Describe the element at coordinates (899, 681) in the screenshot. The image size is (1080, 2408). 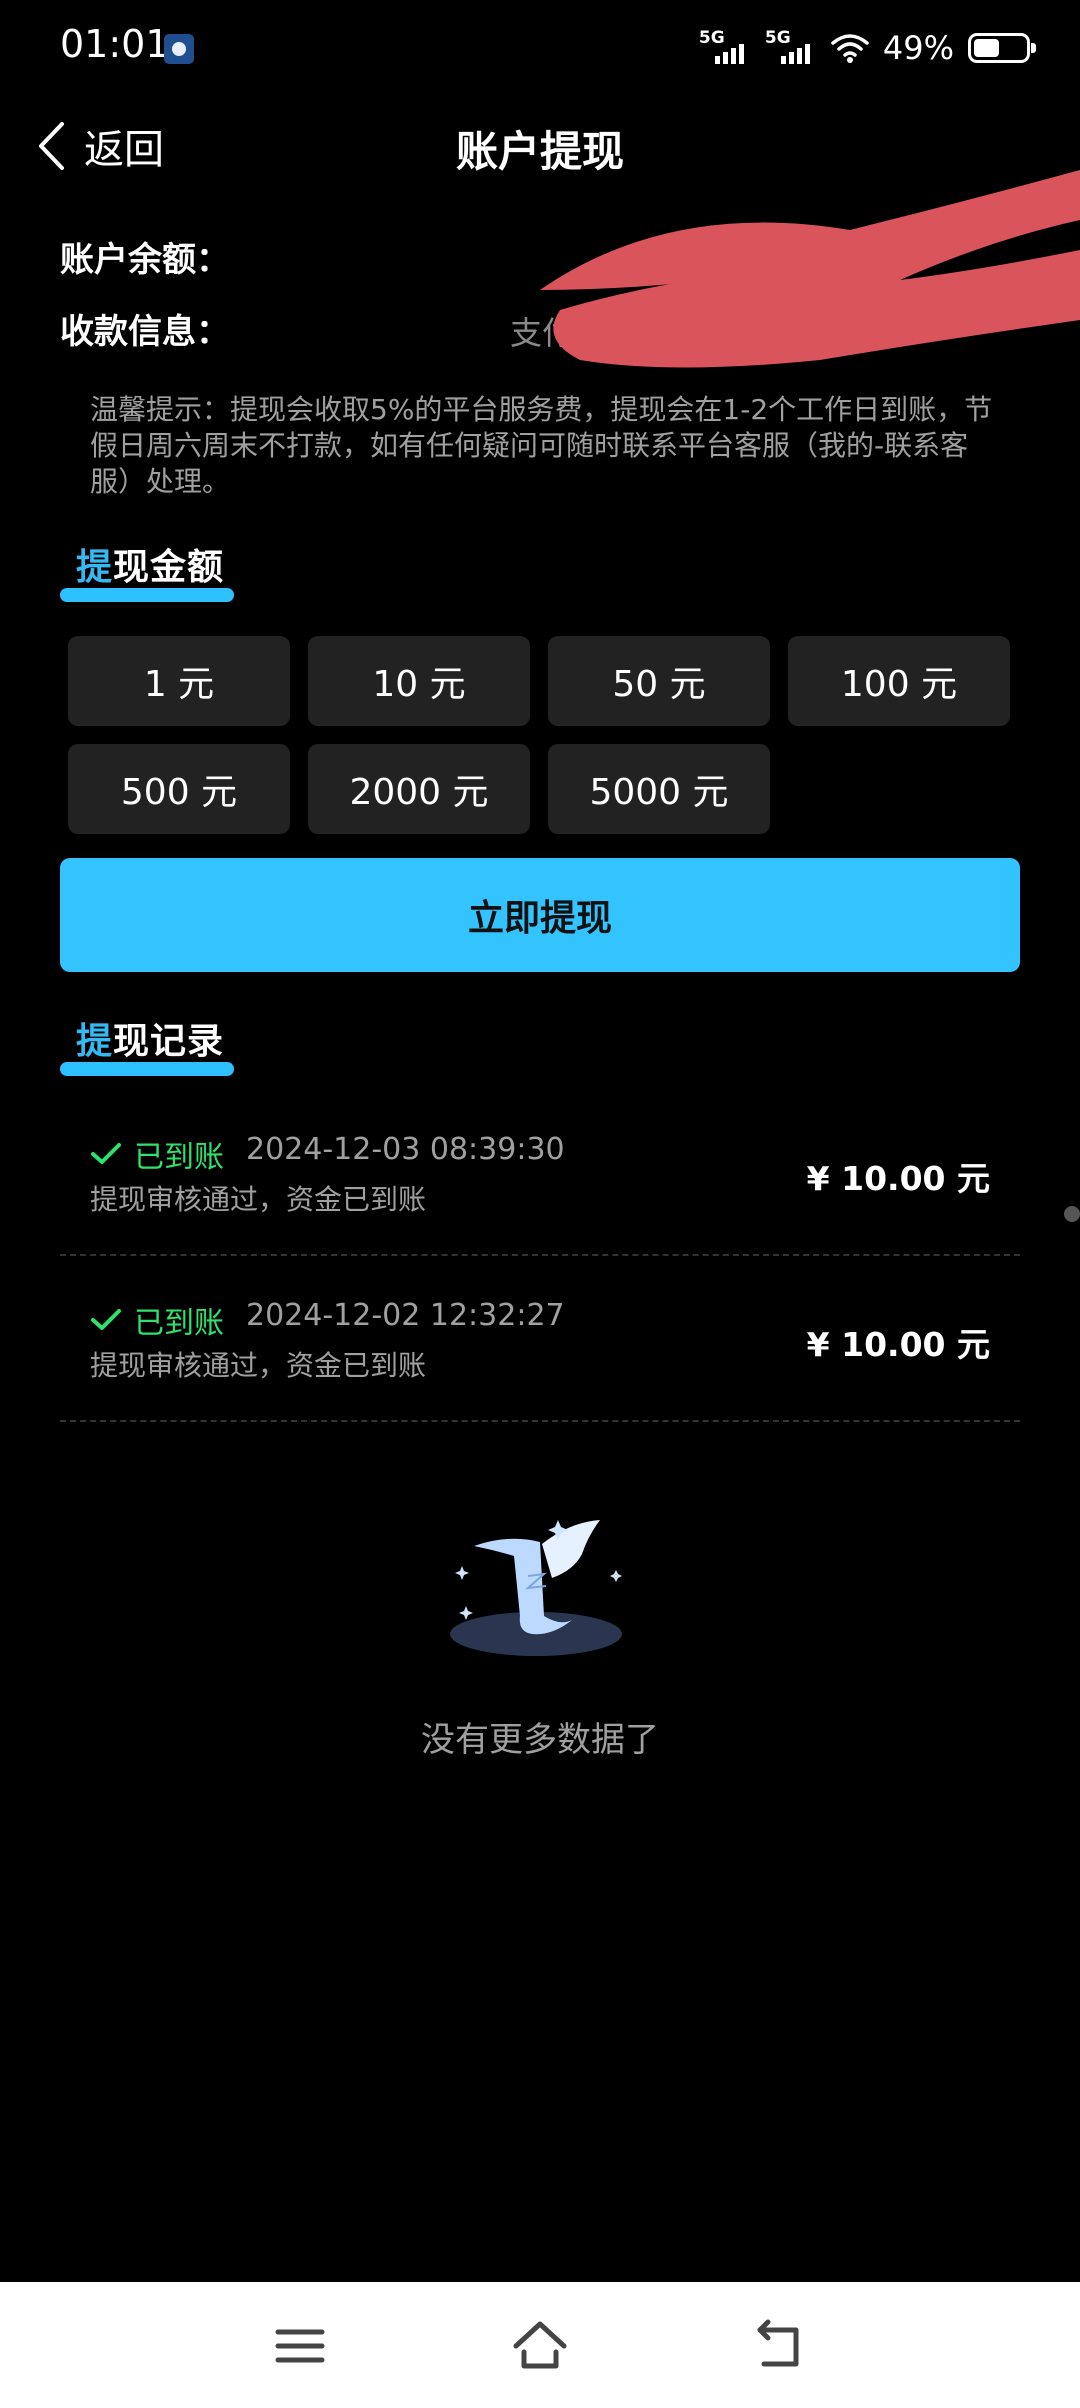
I see `amount-option: 100 元` at that location.